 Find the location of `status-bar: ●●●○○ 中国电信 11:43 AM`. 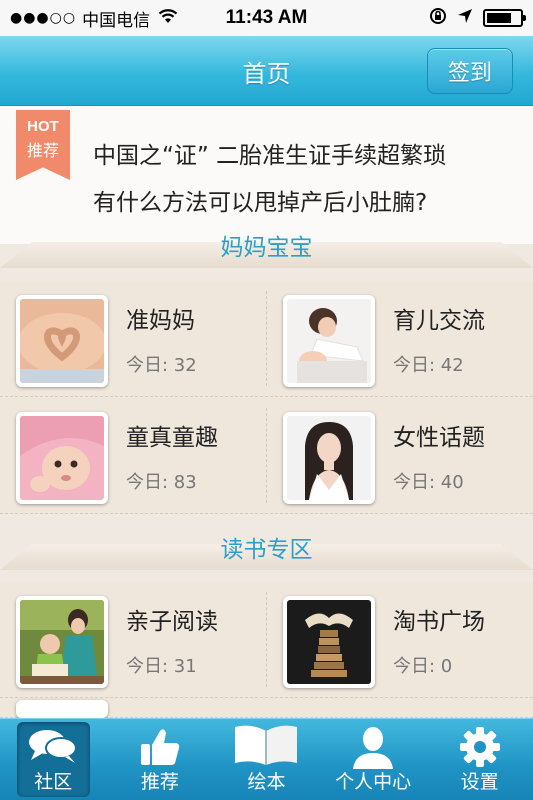

status-bar: ●●●○○ 中国电信 11:43 AM is located at coordinates (266, 18).